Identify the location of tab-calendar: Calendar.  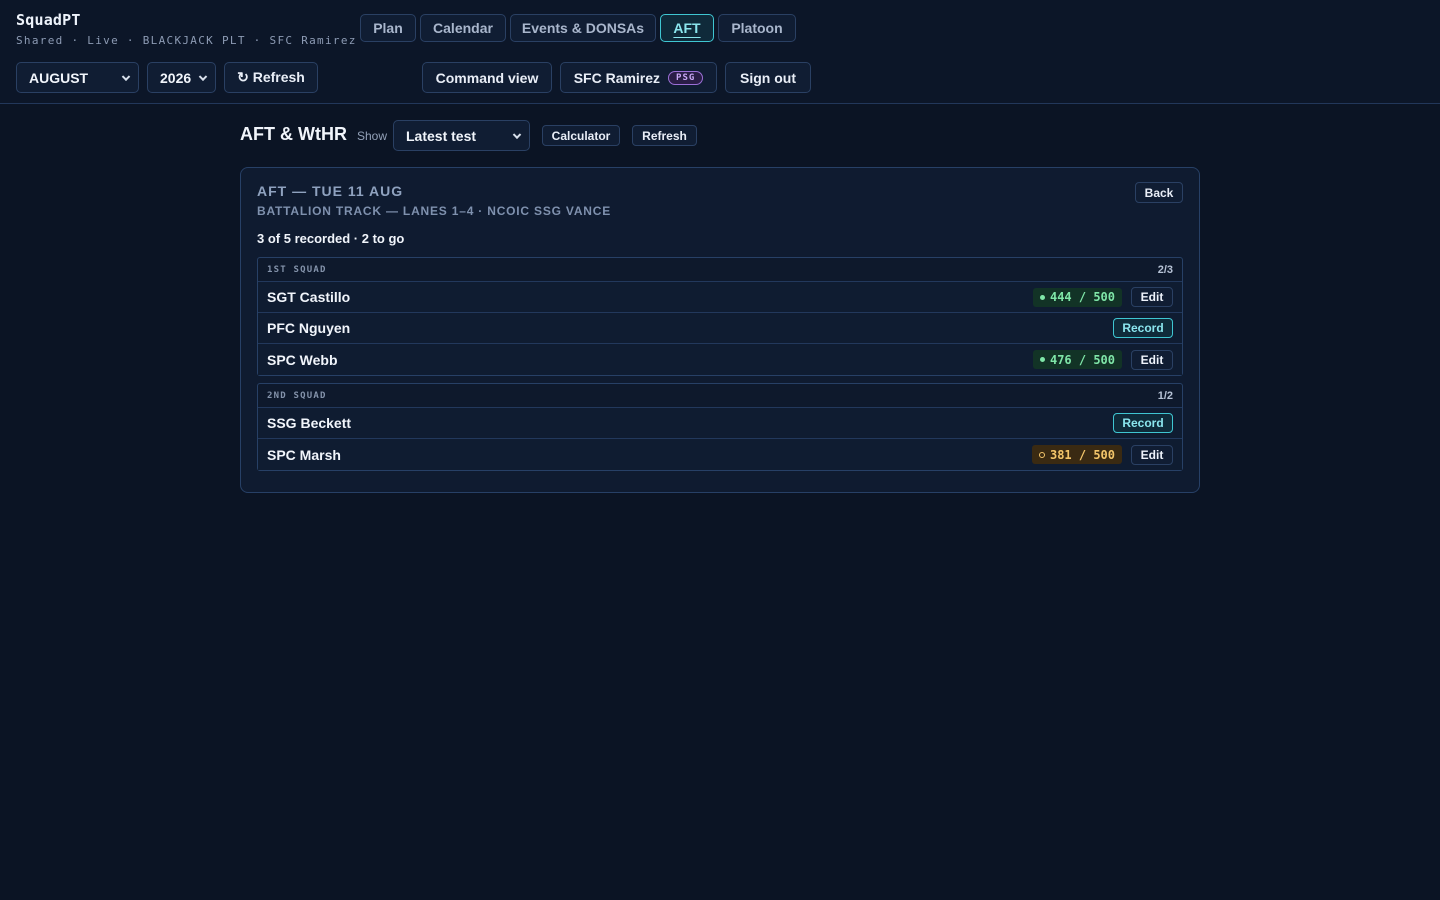
(463, 28).